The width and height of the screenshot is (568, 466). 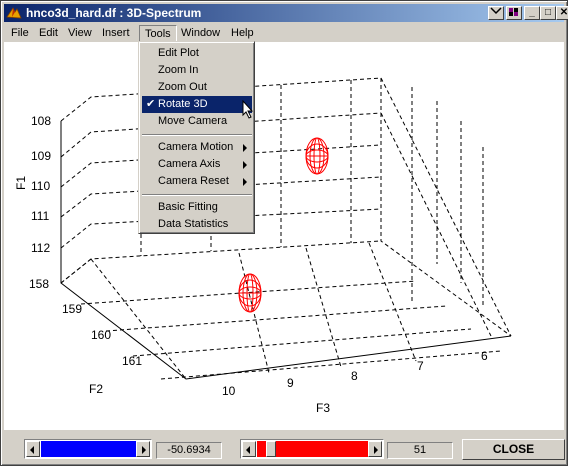 What do you see at coordinates (229, 391) in the screenshot?
I see `f3-tick: 10` at bounding box center [229, 391].